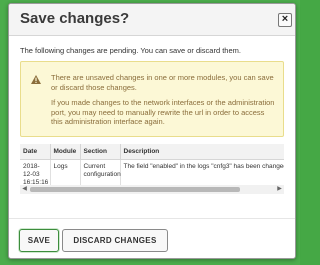 The width and height of the screenshot is (320, 265). I want to click on column-header-section: Section, so click(100, 152).